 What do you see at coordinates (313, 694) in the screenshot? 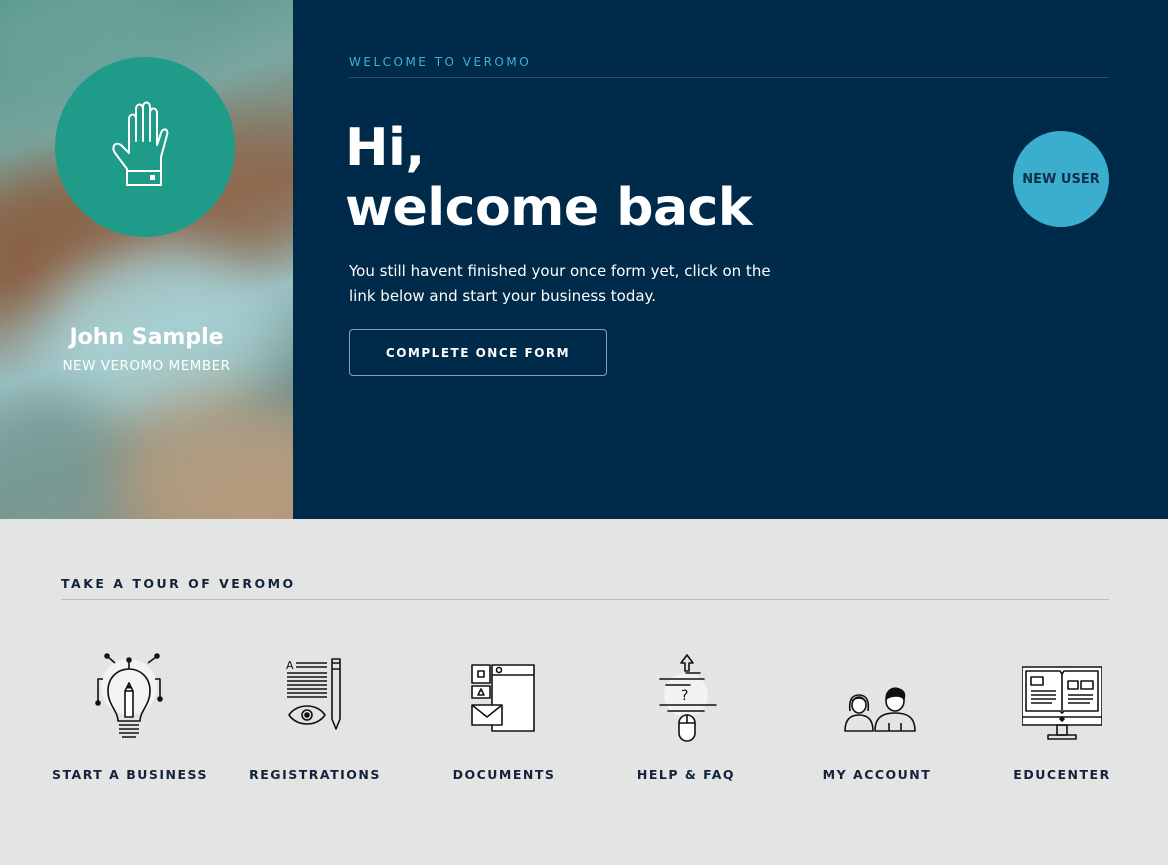
I see `document-eye-icon: A` at bounding box center [313, 694].